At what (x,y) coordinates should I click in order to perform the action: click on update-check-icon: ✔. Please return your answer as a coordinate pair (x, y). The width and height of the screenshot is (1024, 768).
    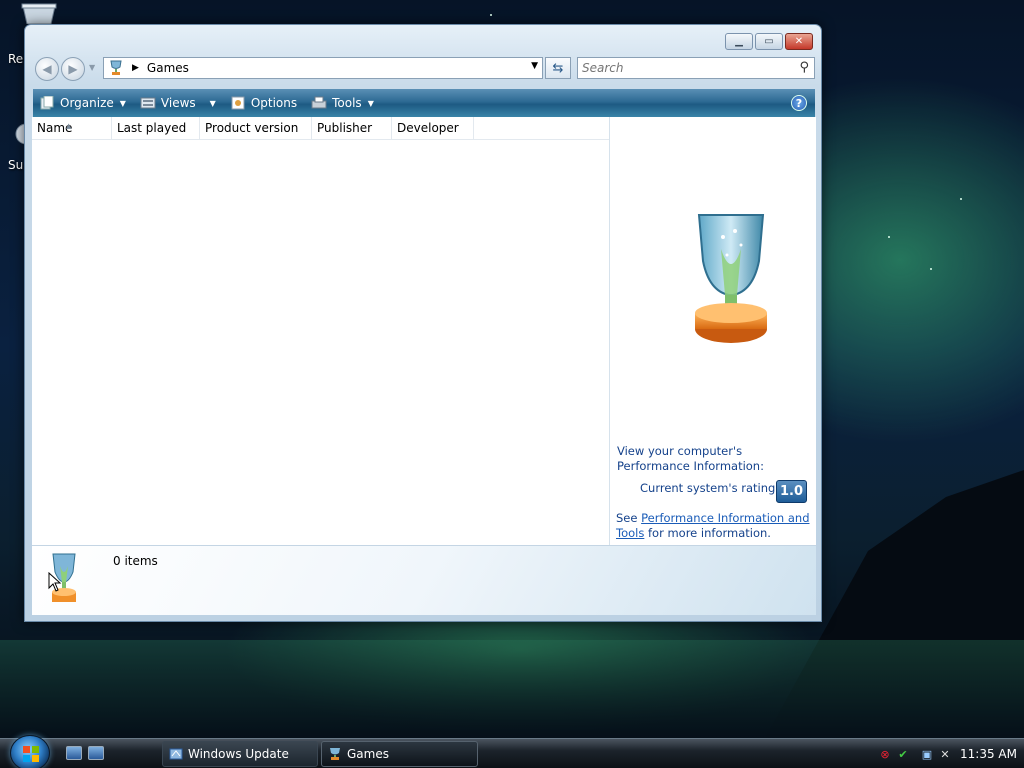
    Looking at the image, I should click on (903, 754).